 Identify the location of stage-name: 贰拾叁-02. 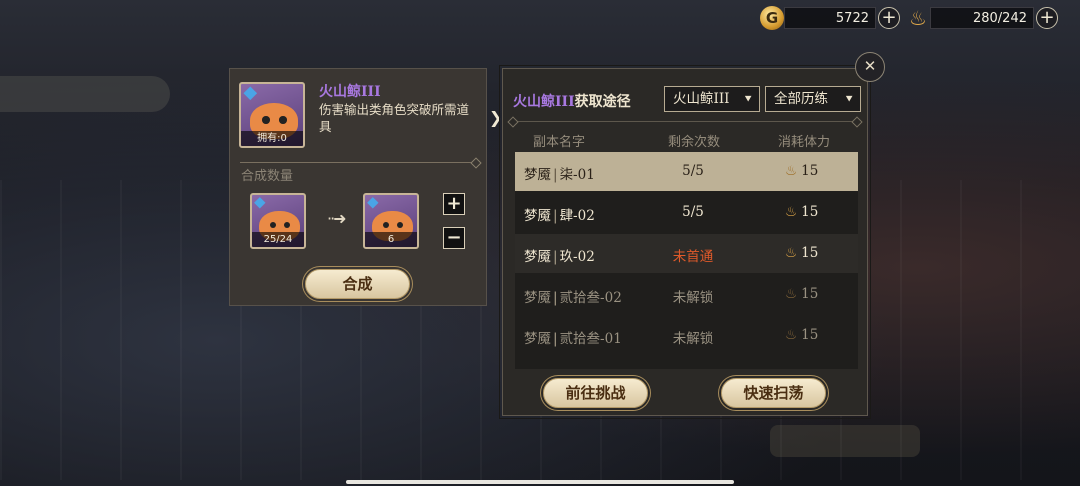
(590, 298).